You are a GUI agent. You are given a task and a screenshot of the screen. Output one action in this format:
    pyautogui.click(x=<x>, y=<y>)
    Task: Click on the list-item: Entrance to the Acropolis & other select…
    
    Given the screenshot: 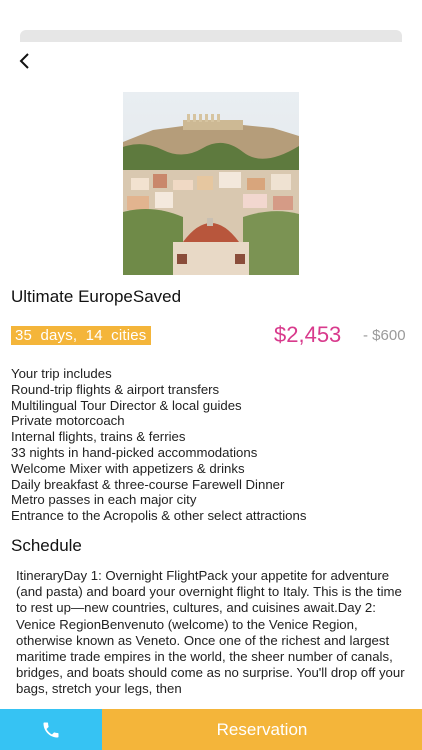 What is the action you would take?
    pyautogui.click(x=159, y=516)
    